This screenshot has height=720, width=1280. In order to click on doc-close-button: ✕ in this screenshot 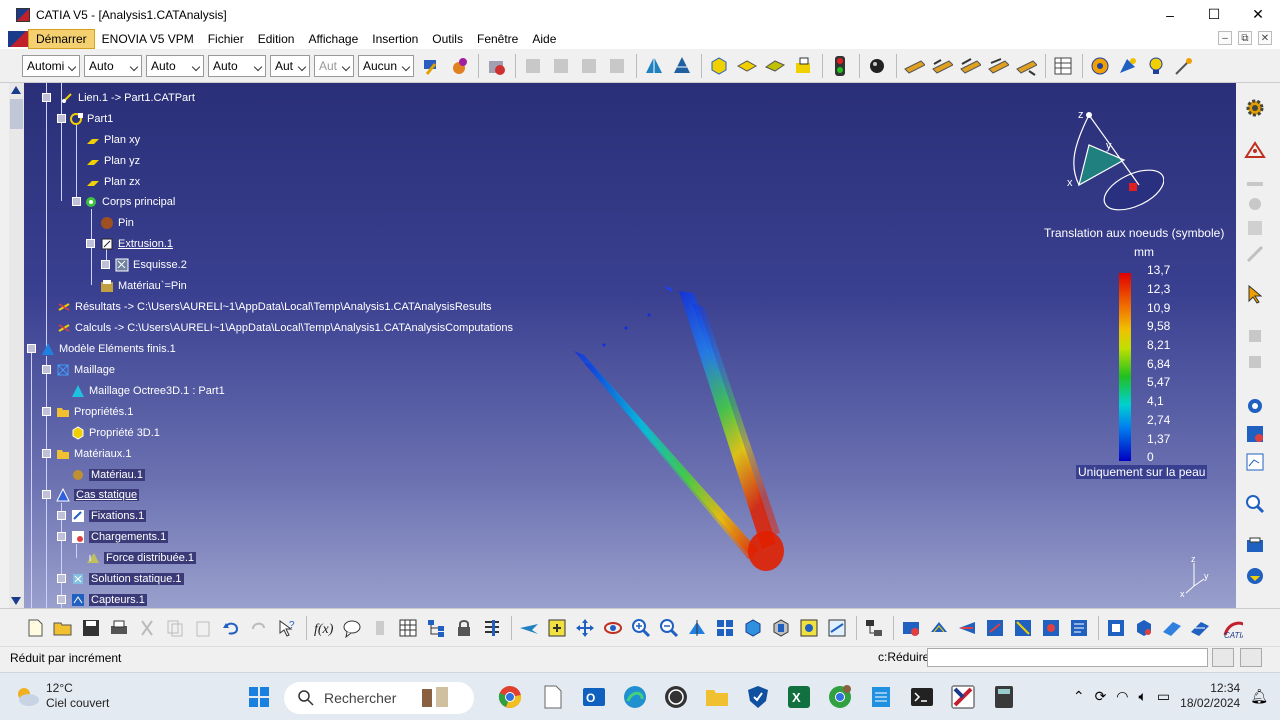, I will do `click(1265, 38)`.